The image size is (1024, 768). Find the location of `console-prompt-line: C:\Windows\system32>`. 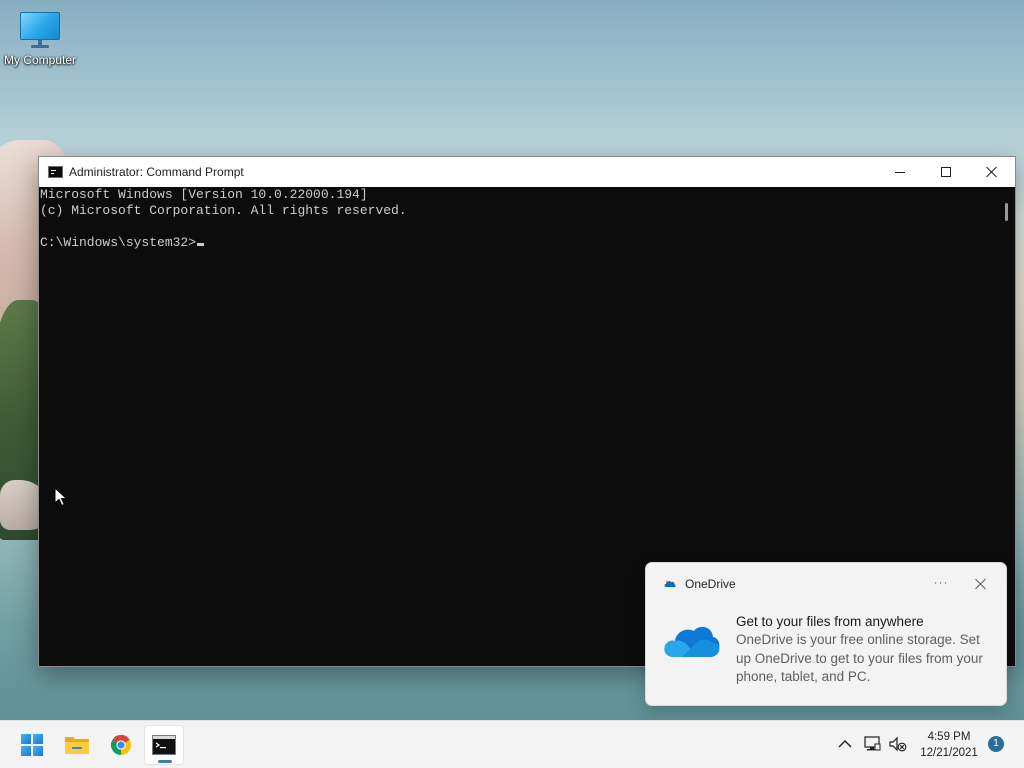

console-prompt-line: C:\Windows\system32> is located at coordinates (519, 243).